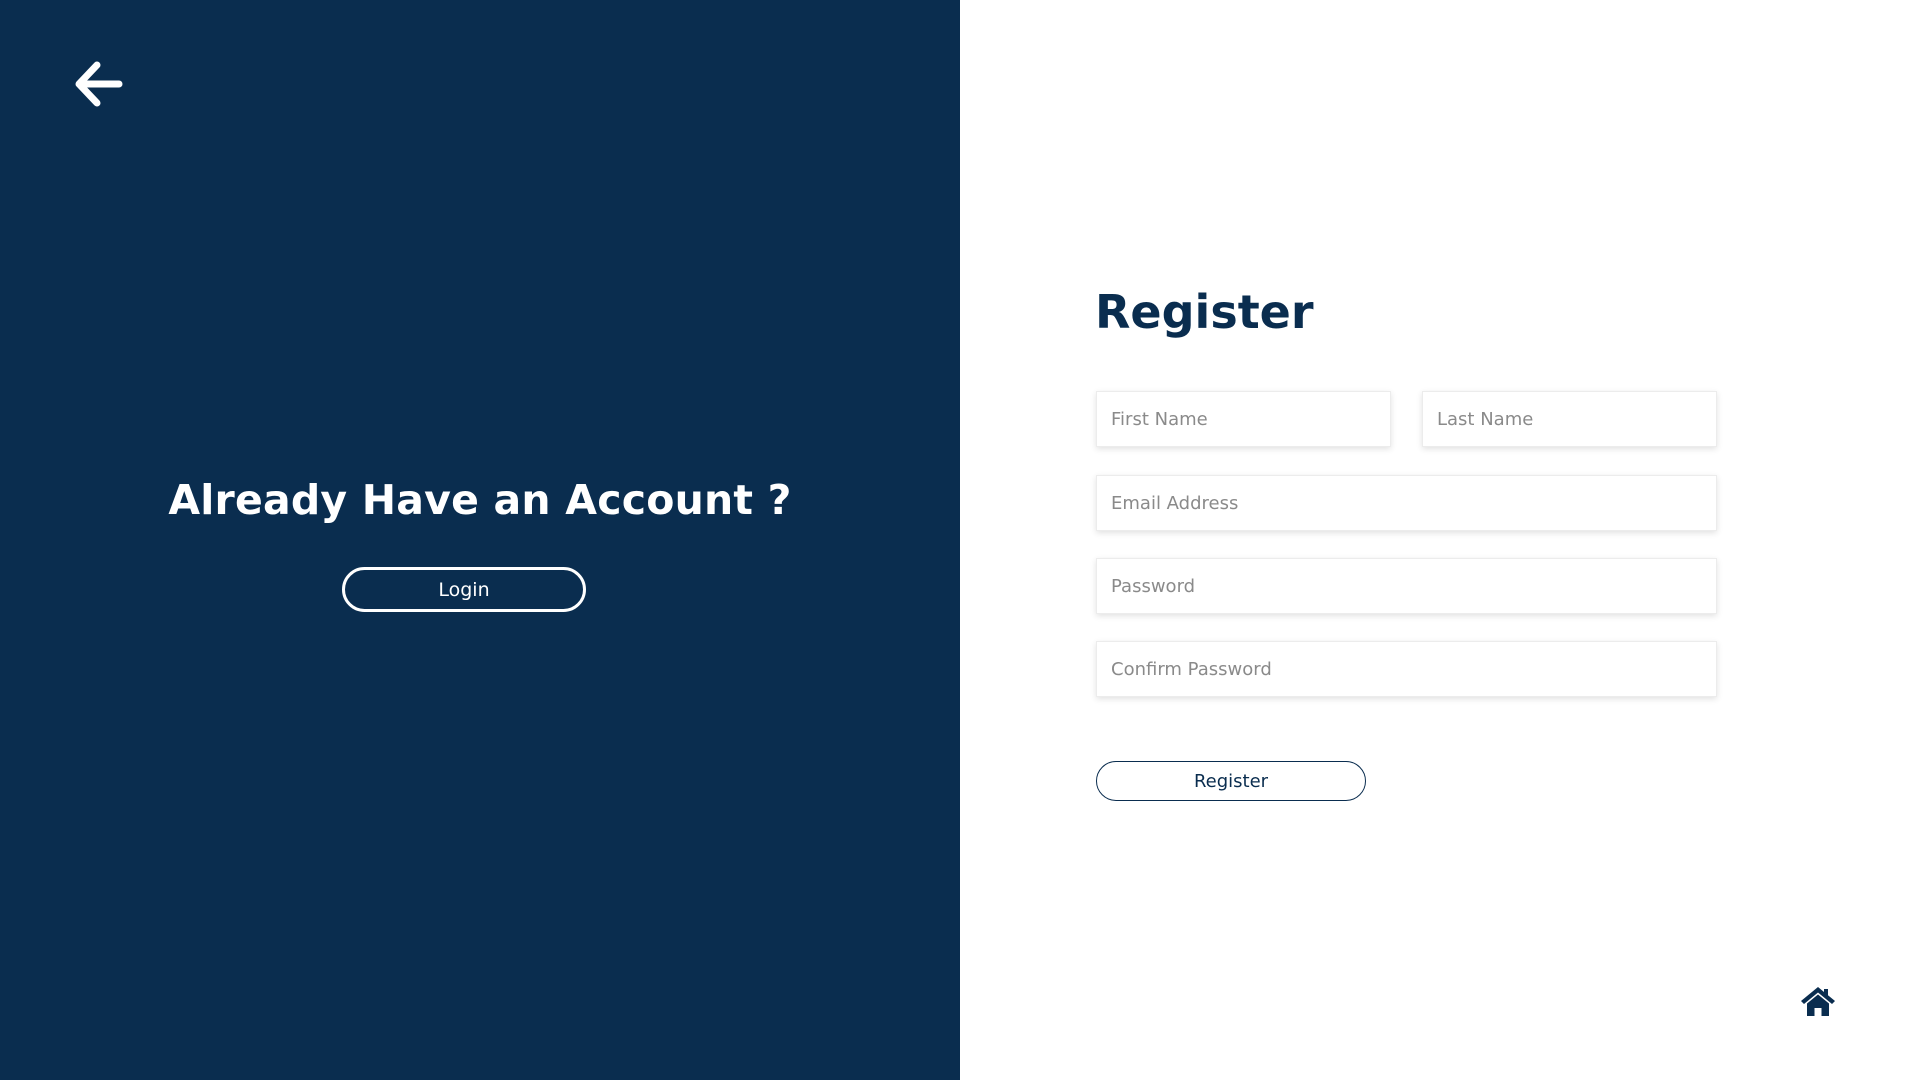 Image resolution: width=1920 pixels, height=1080 pixels. Describe the element at coordinates (1204, 312) in the screenshot. I see `page-title: Register` at that location.